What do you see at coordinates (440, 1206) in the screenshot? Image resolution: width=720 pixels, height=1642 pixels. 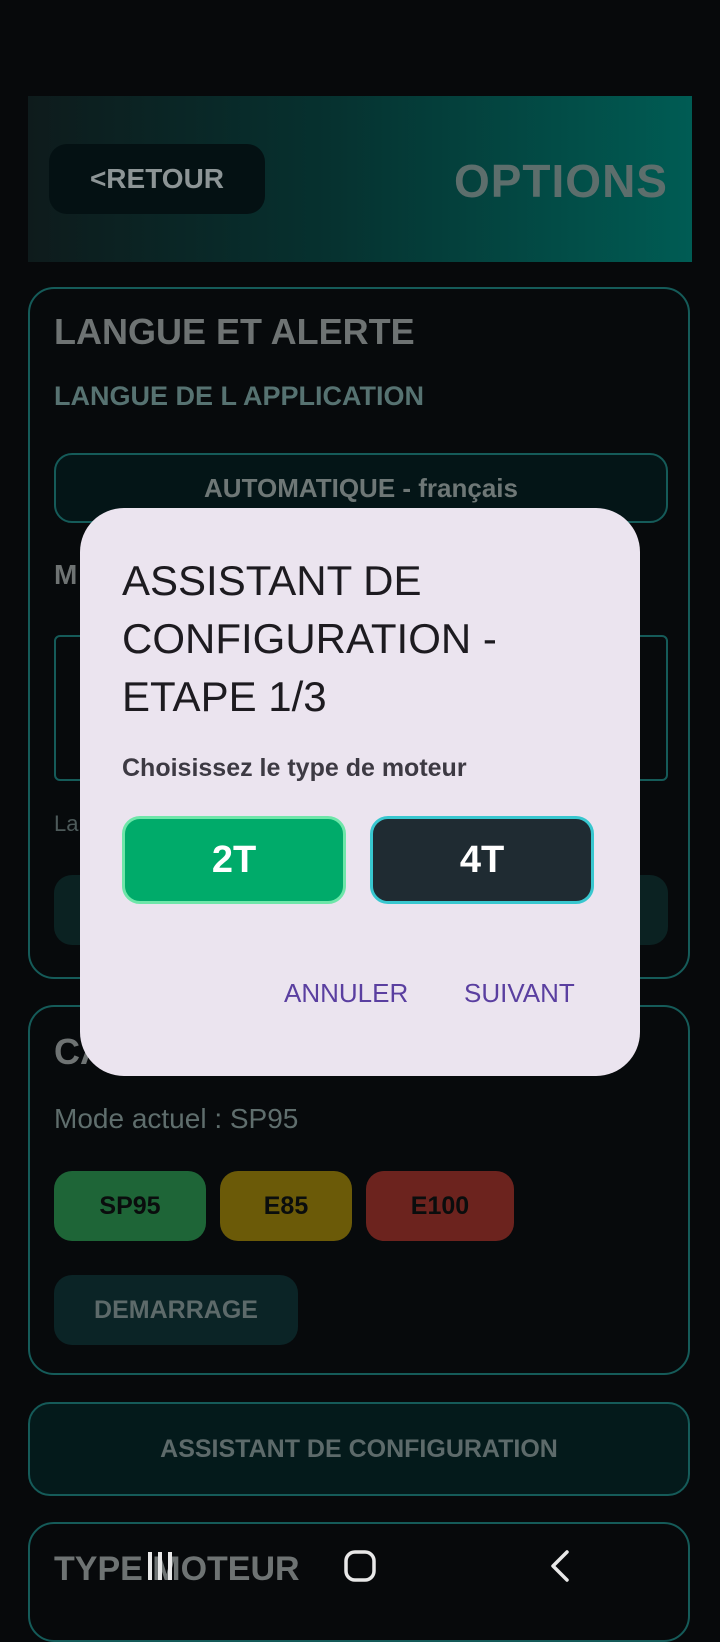 I see `fuel-e100-button: E100` at bounding box center [440, 1206].